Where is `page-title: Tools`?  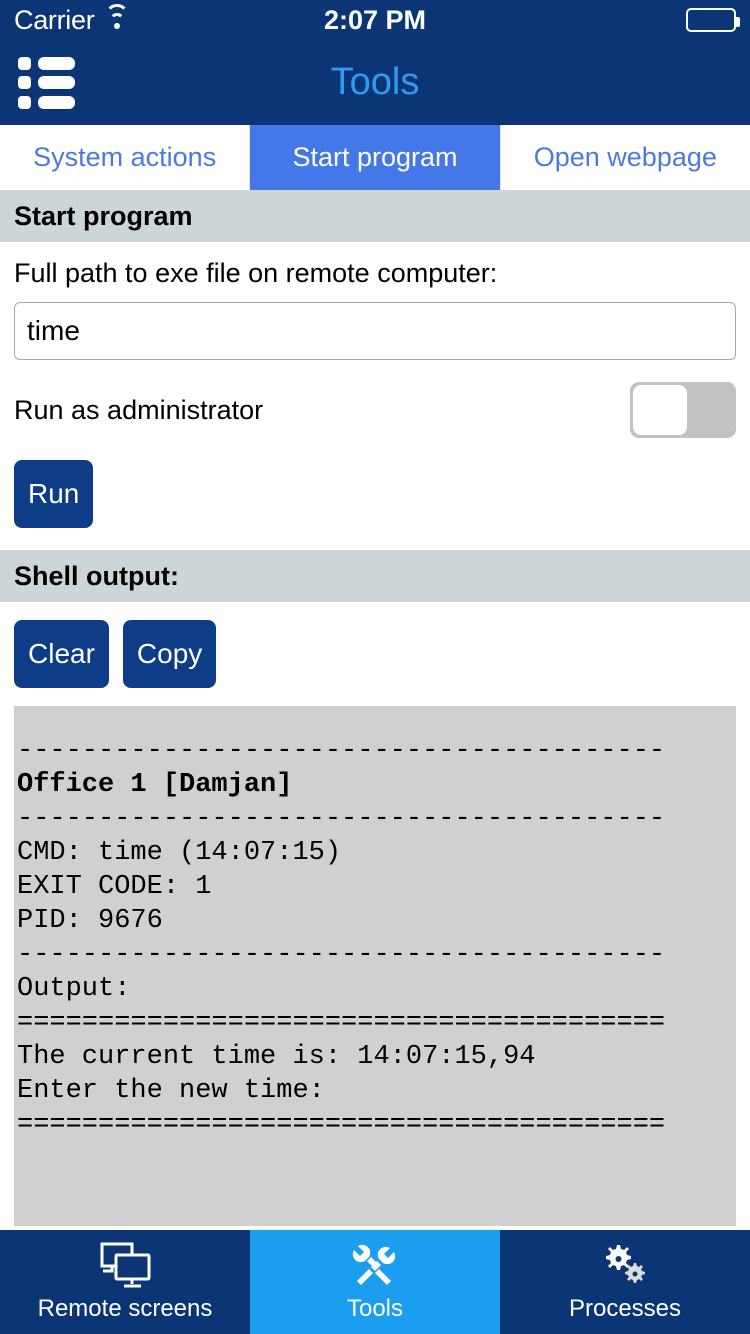
page-title: Tools is located at coordinates (375, 82).